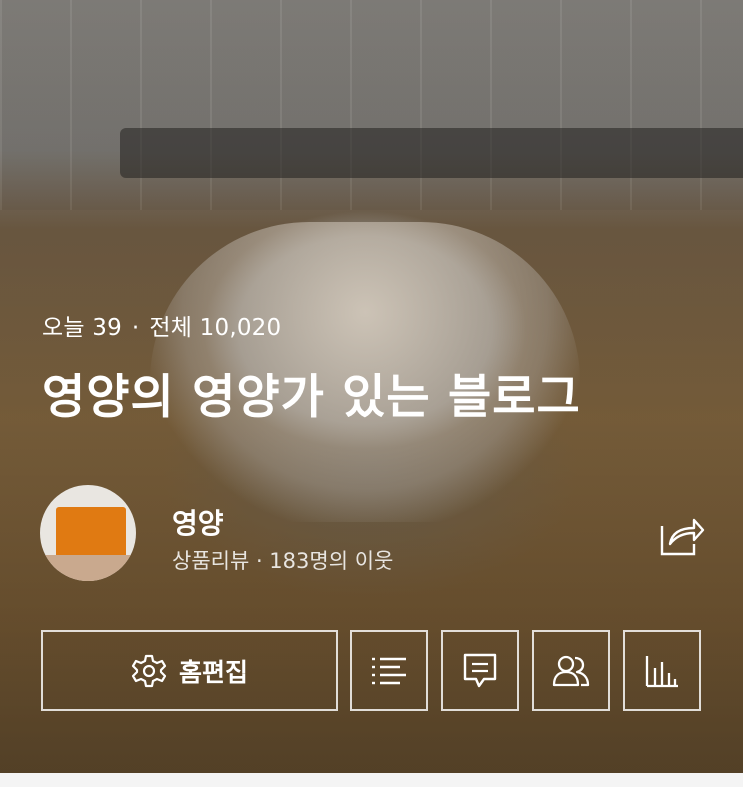 The image size is (743, 787). Describe the element at coordinates (371, 780) in the screenshot. I see `cover-bottom-divider` at that location.